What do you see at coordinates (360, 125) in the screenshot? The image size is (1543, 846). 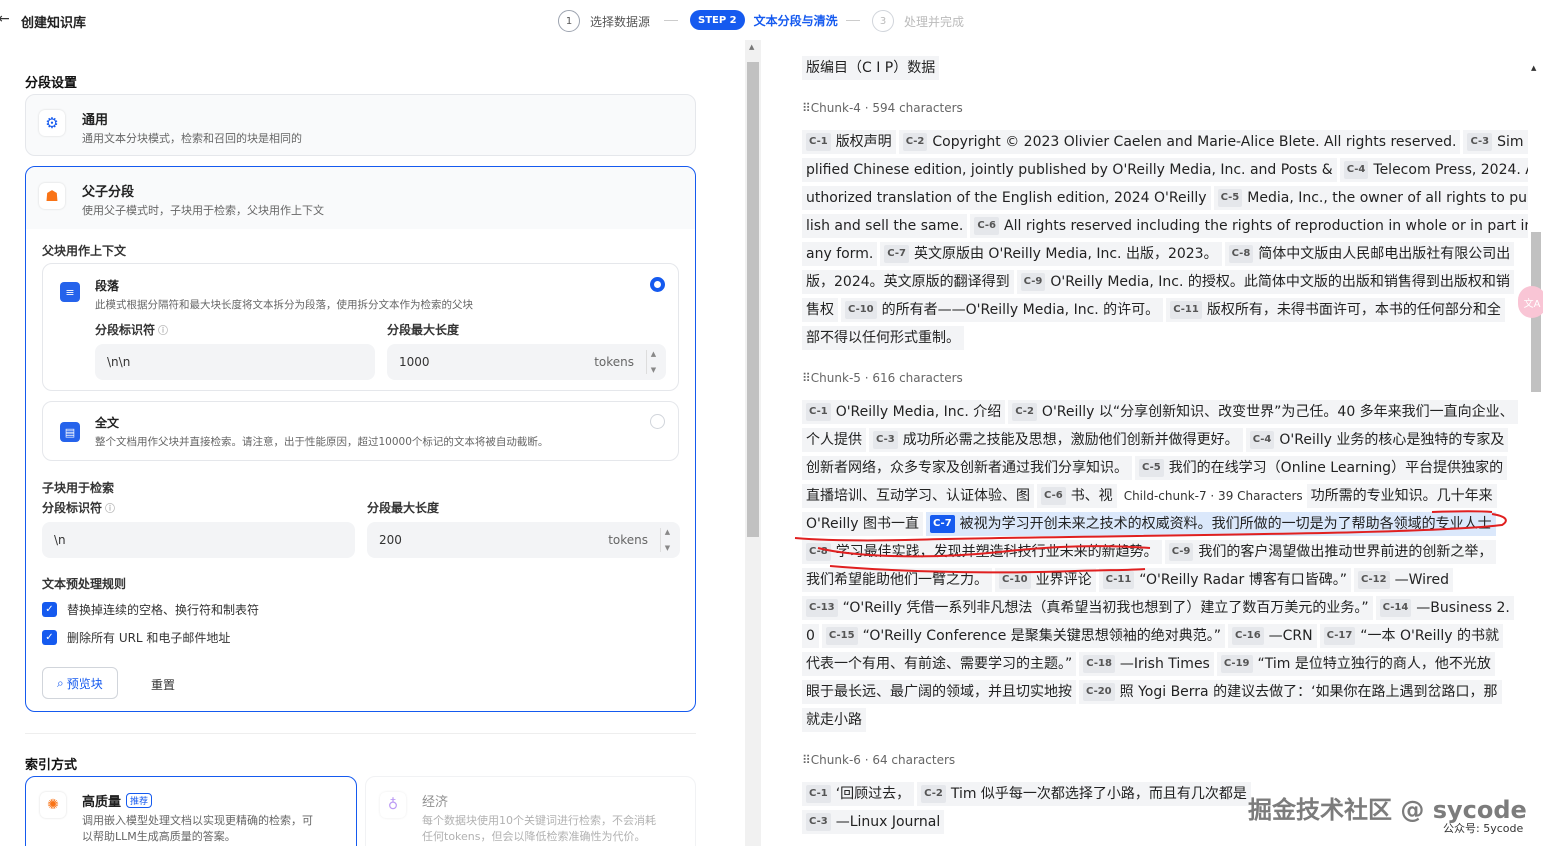 I see `mode-general-card: ⚙ 通用 通用文本分块模式，检索和召回的块是相同的` at bounding box center [360, 125].